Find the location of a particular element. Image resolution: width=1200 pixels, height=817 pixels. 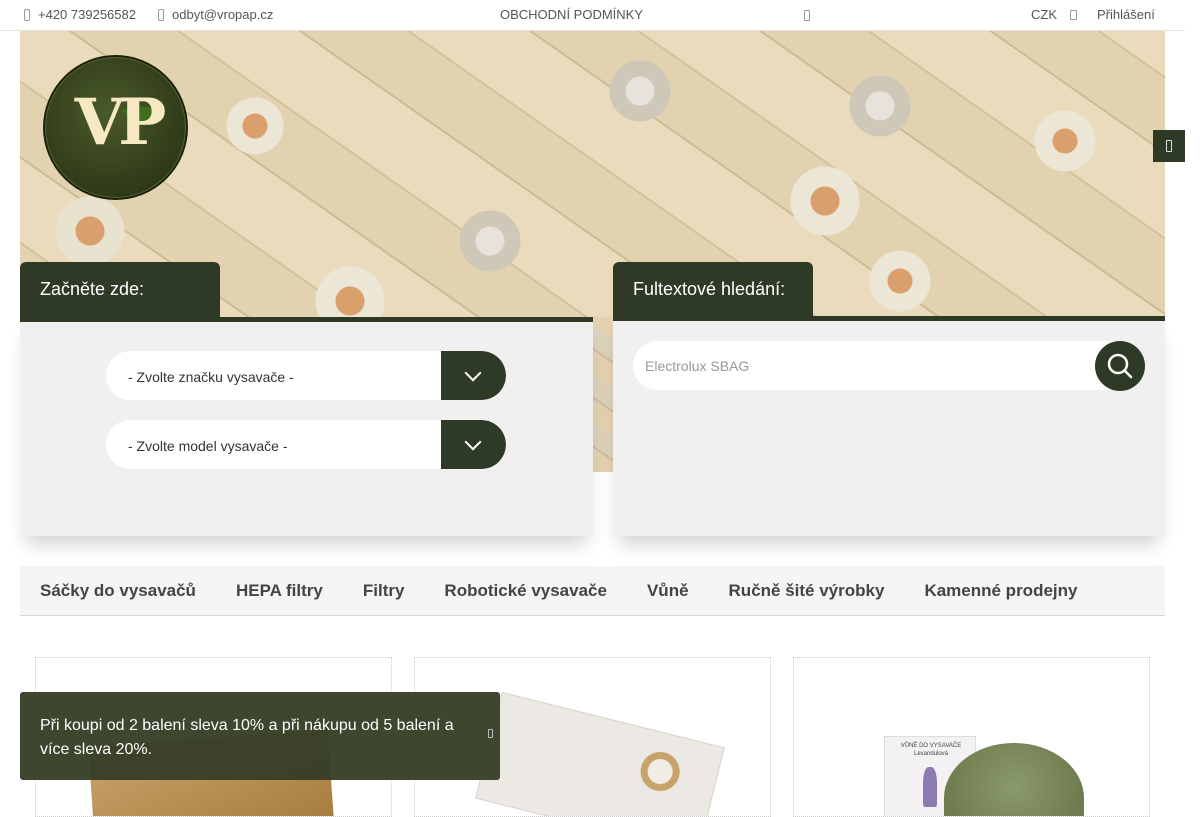

login-label: Přihlášení is located at coordinates (1126, 14).